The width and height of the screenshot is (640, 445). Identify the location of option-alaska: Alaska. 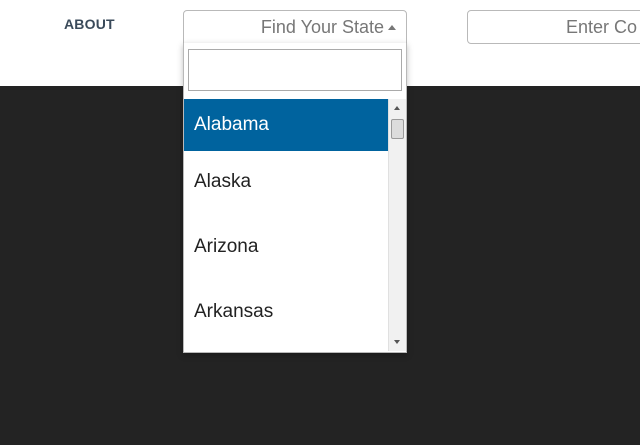
(286, 183).